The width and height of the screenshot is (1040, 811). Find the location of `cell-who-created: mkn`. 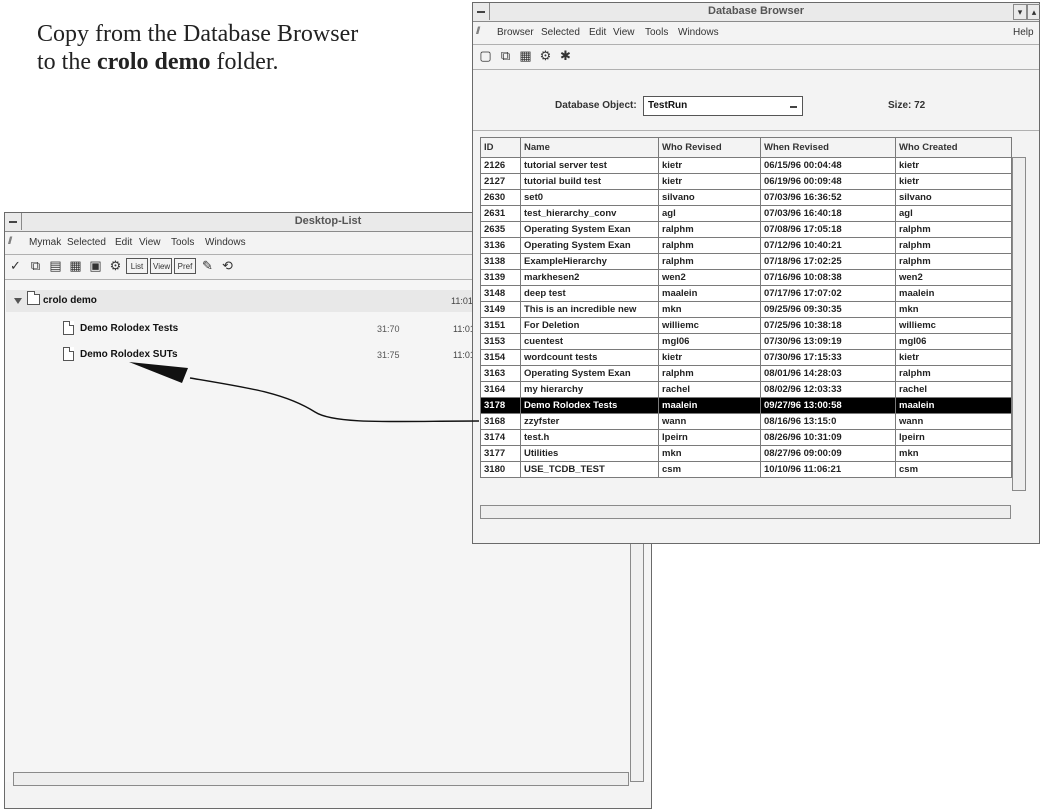

cell-who-created: mkn is located at coordinates (953, 309).